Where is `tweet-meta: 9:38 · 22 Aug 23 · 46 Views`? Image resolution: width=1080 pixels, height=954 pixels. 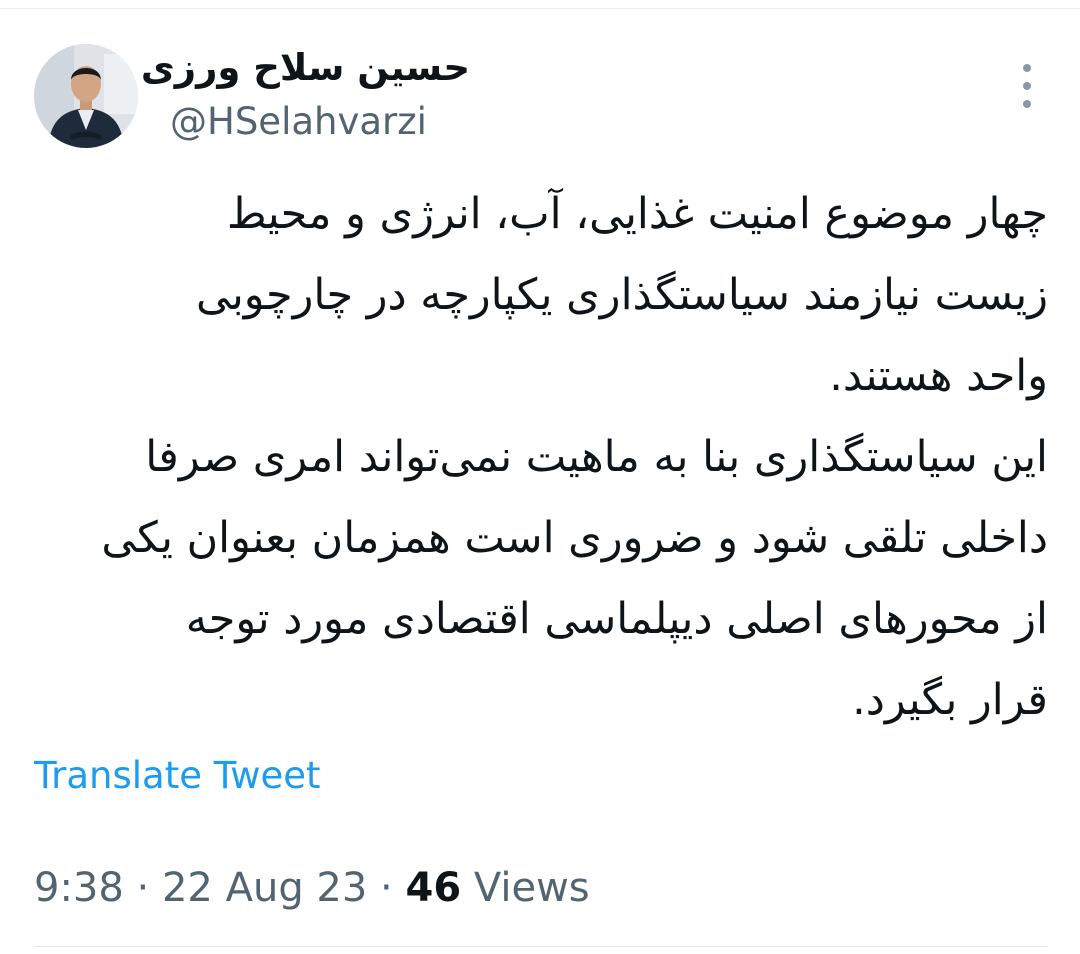 tweet-meta: 9:38 · 22 Aug 23 · 46 Views is located at coordinates (312, 888).